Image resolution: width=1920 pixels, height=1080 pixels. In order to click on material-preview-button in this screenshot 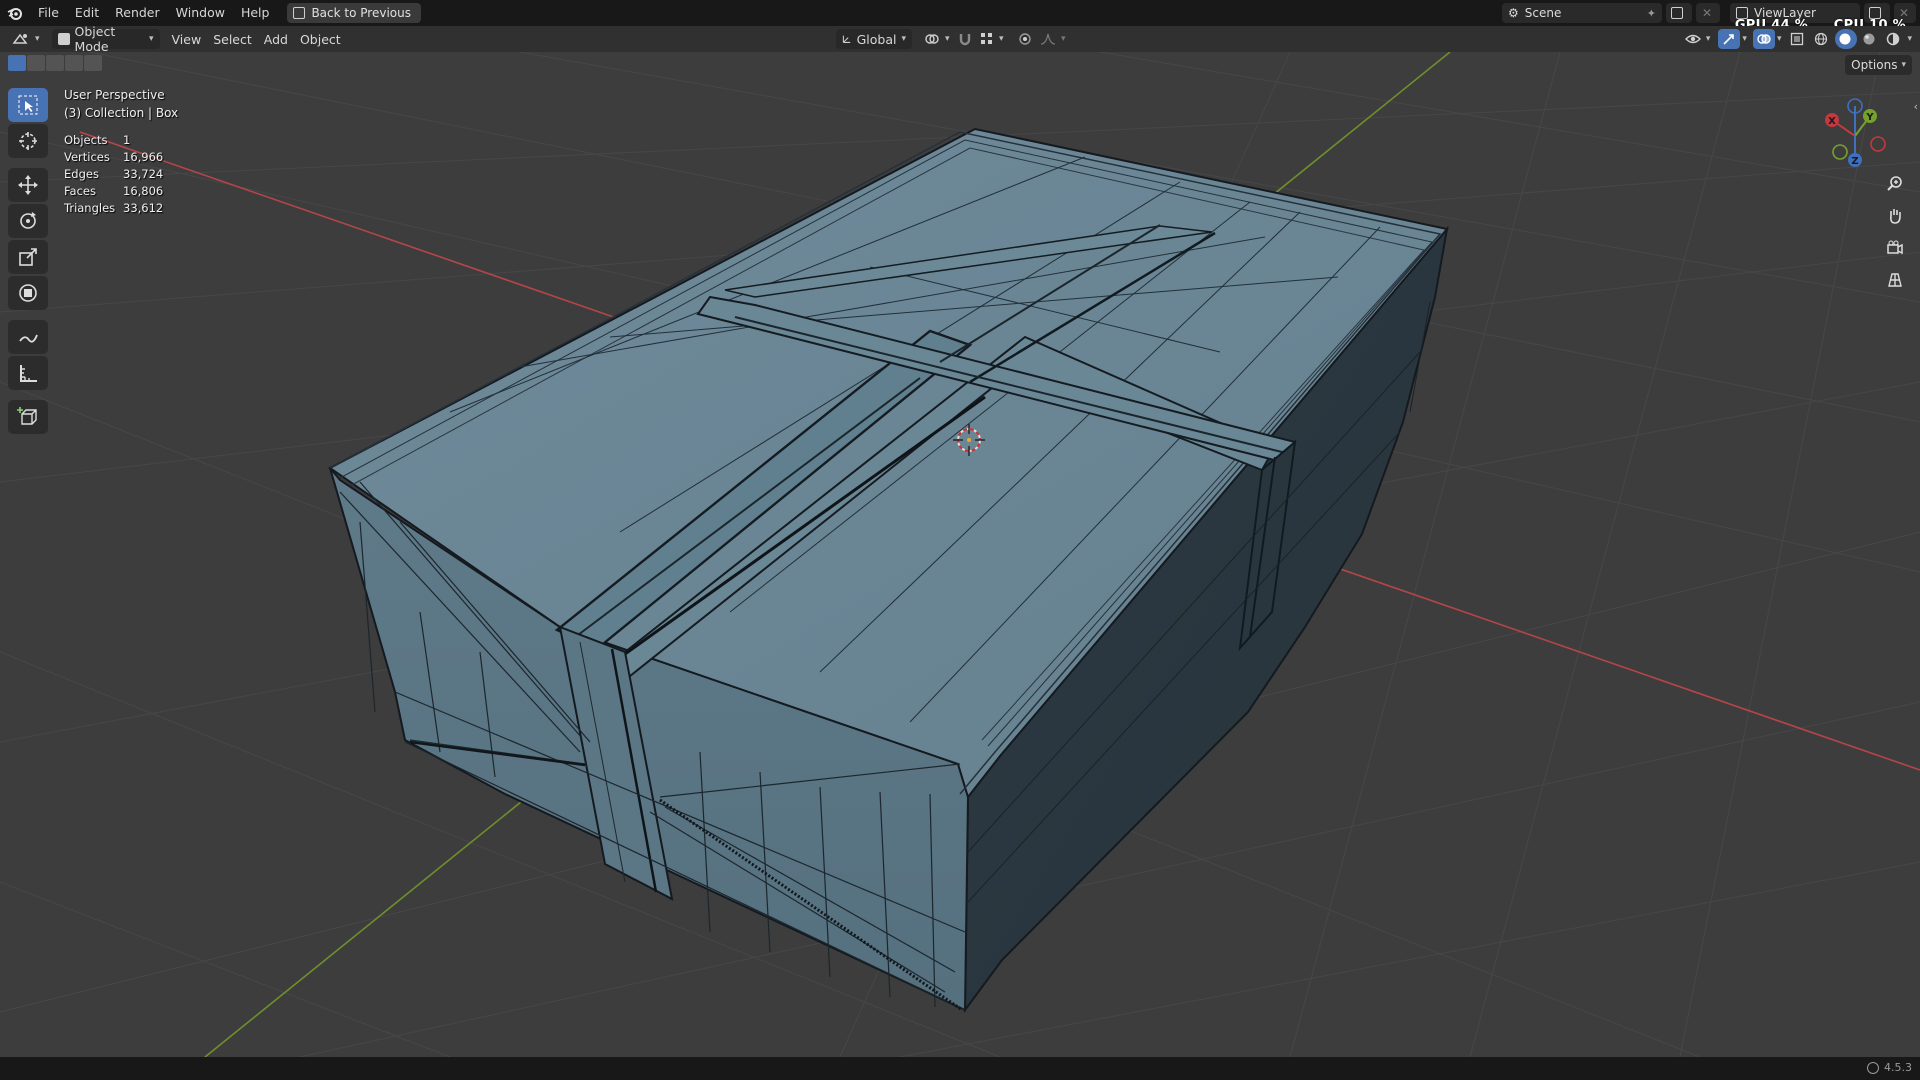, I will do `click(1870, 39)`.